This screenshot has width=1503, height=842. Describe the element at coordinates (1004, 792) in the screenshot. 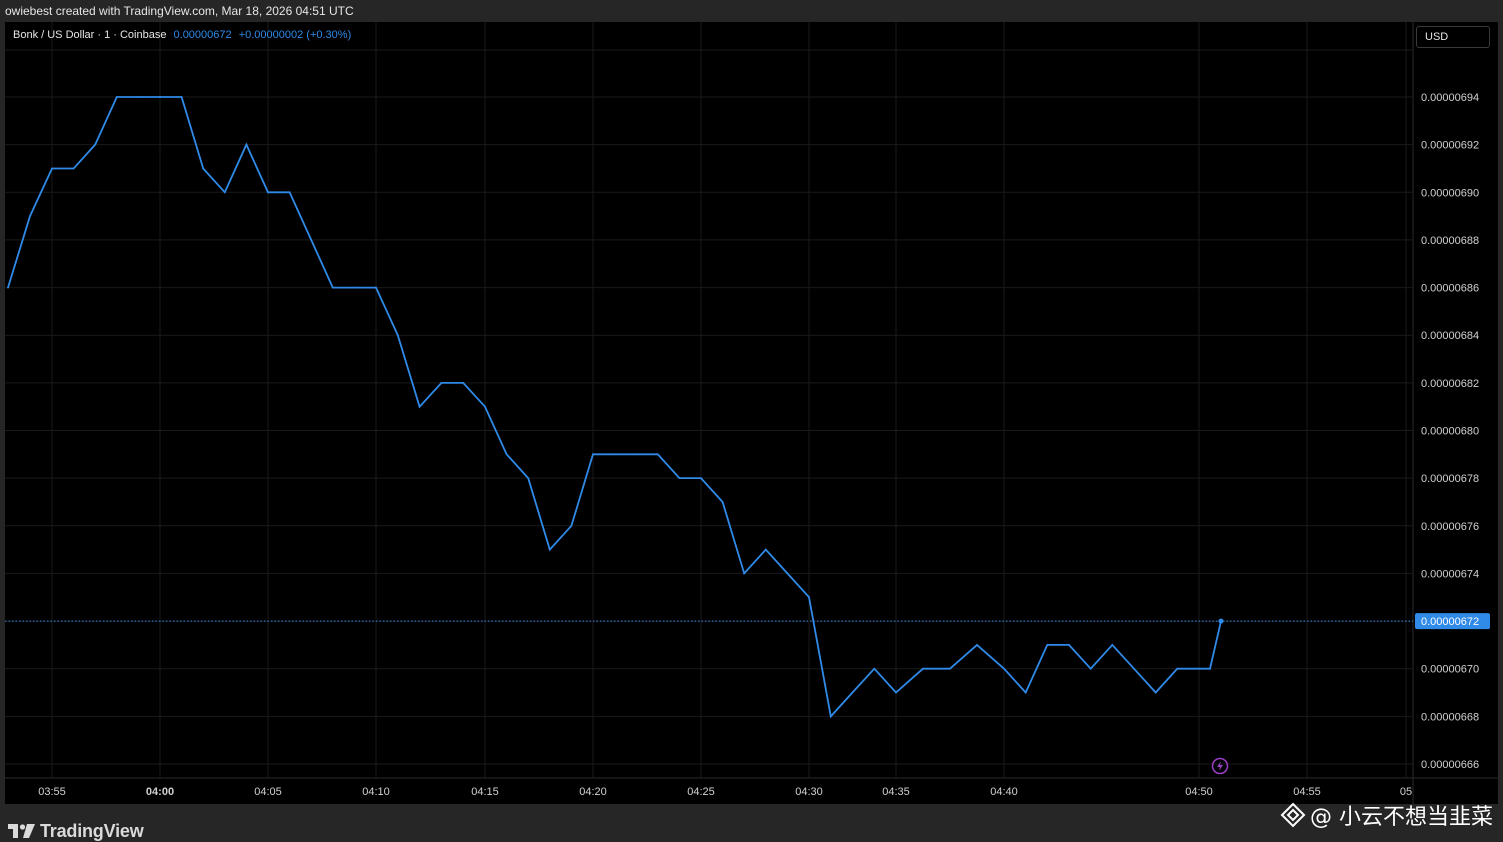

I see `x-tick-label: 04:40` at that location.